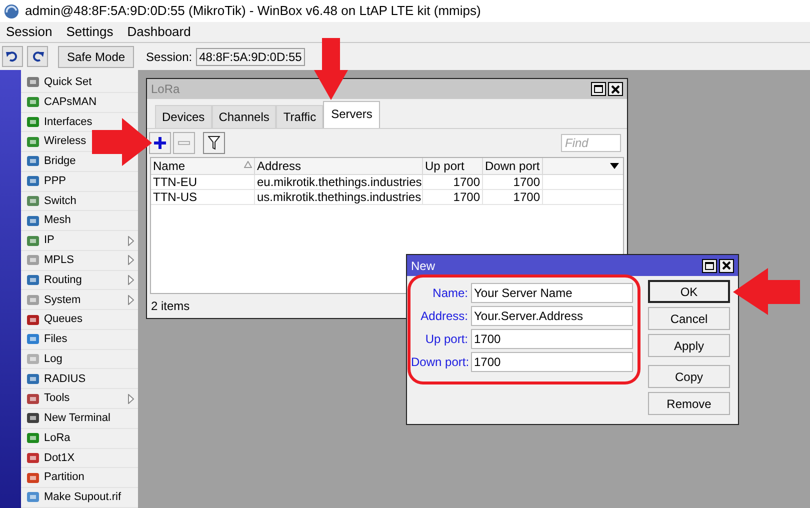 This screenshot has height=508, width=810. What do you see at coordinates (79, 498) in the screenshot?
I see `sidebar-item: Make Supout.rif` at bounding box center [79, 498].